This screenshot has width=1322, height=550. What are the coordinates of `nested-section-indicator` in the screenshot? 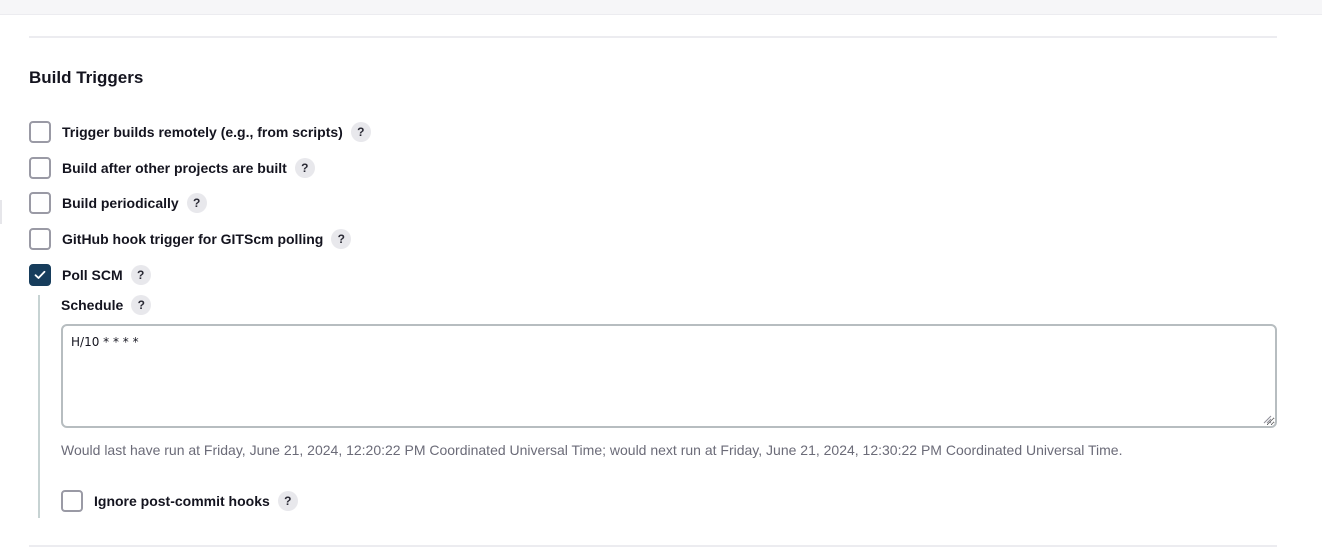 It's located at (39, 406).